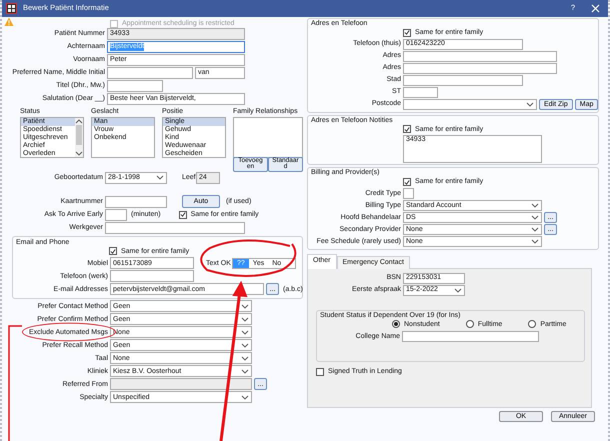  What do you see at coordinates (79, 134) in the screenshot?
I see `scrollbar-thumb` at bounding box center [79, 134].